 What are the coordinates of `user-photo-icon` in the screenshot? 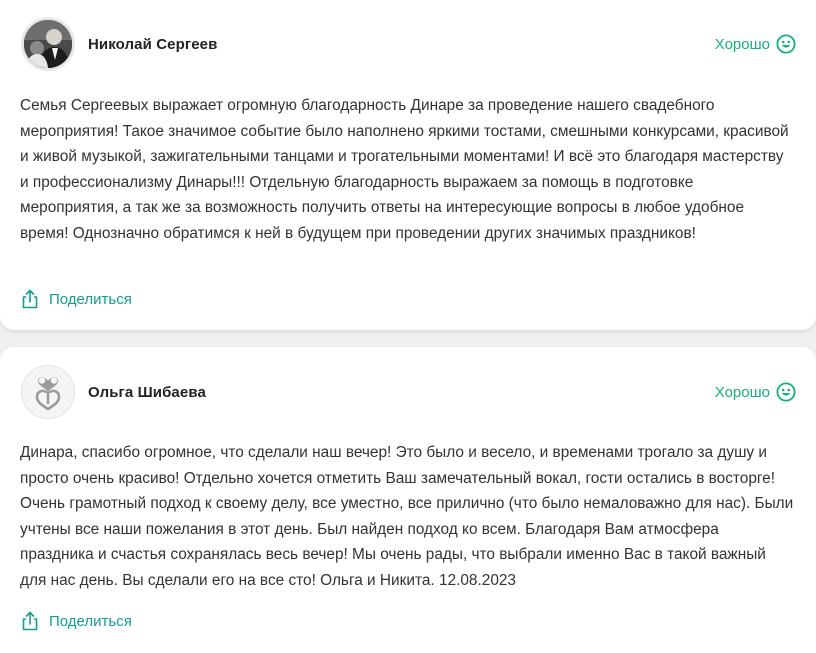 It's located at (48, 44).